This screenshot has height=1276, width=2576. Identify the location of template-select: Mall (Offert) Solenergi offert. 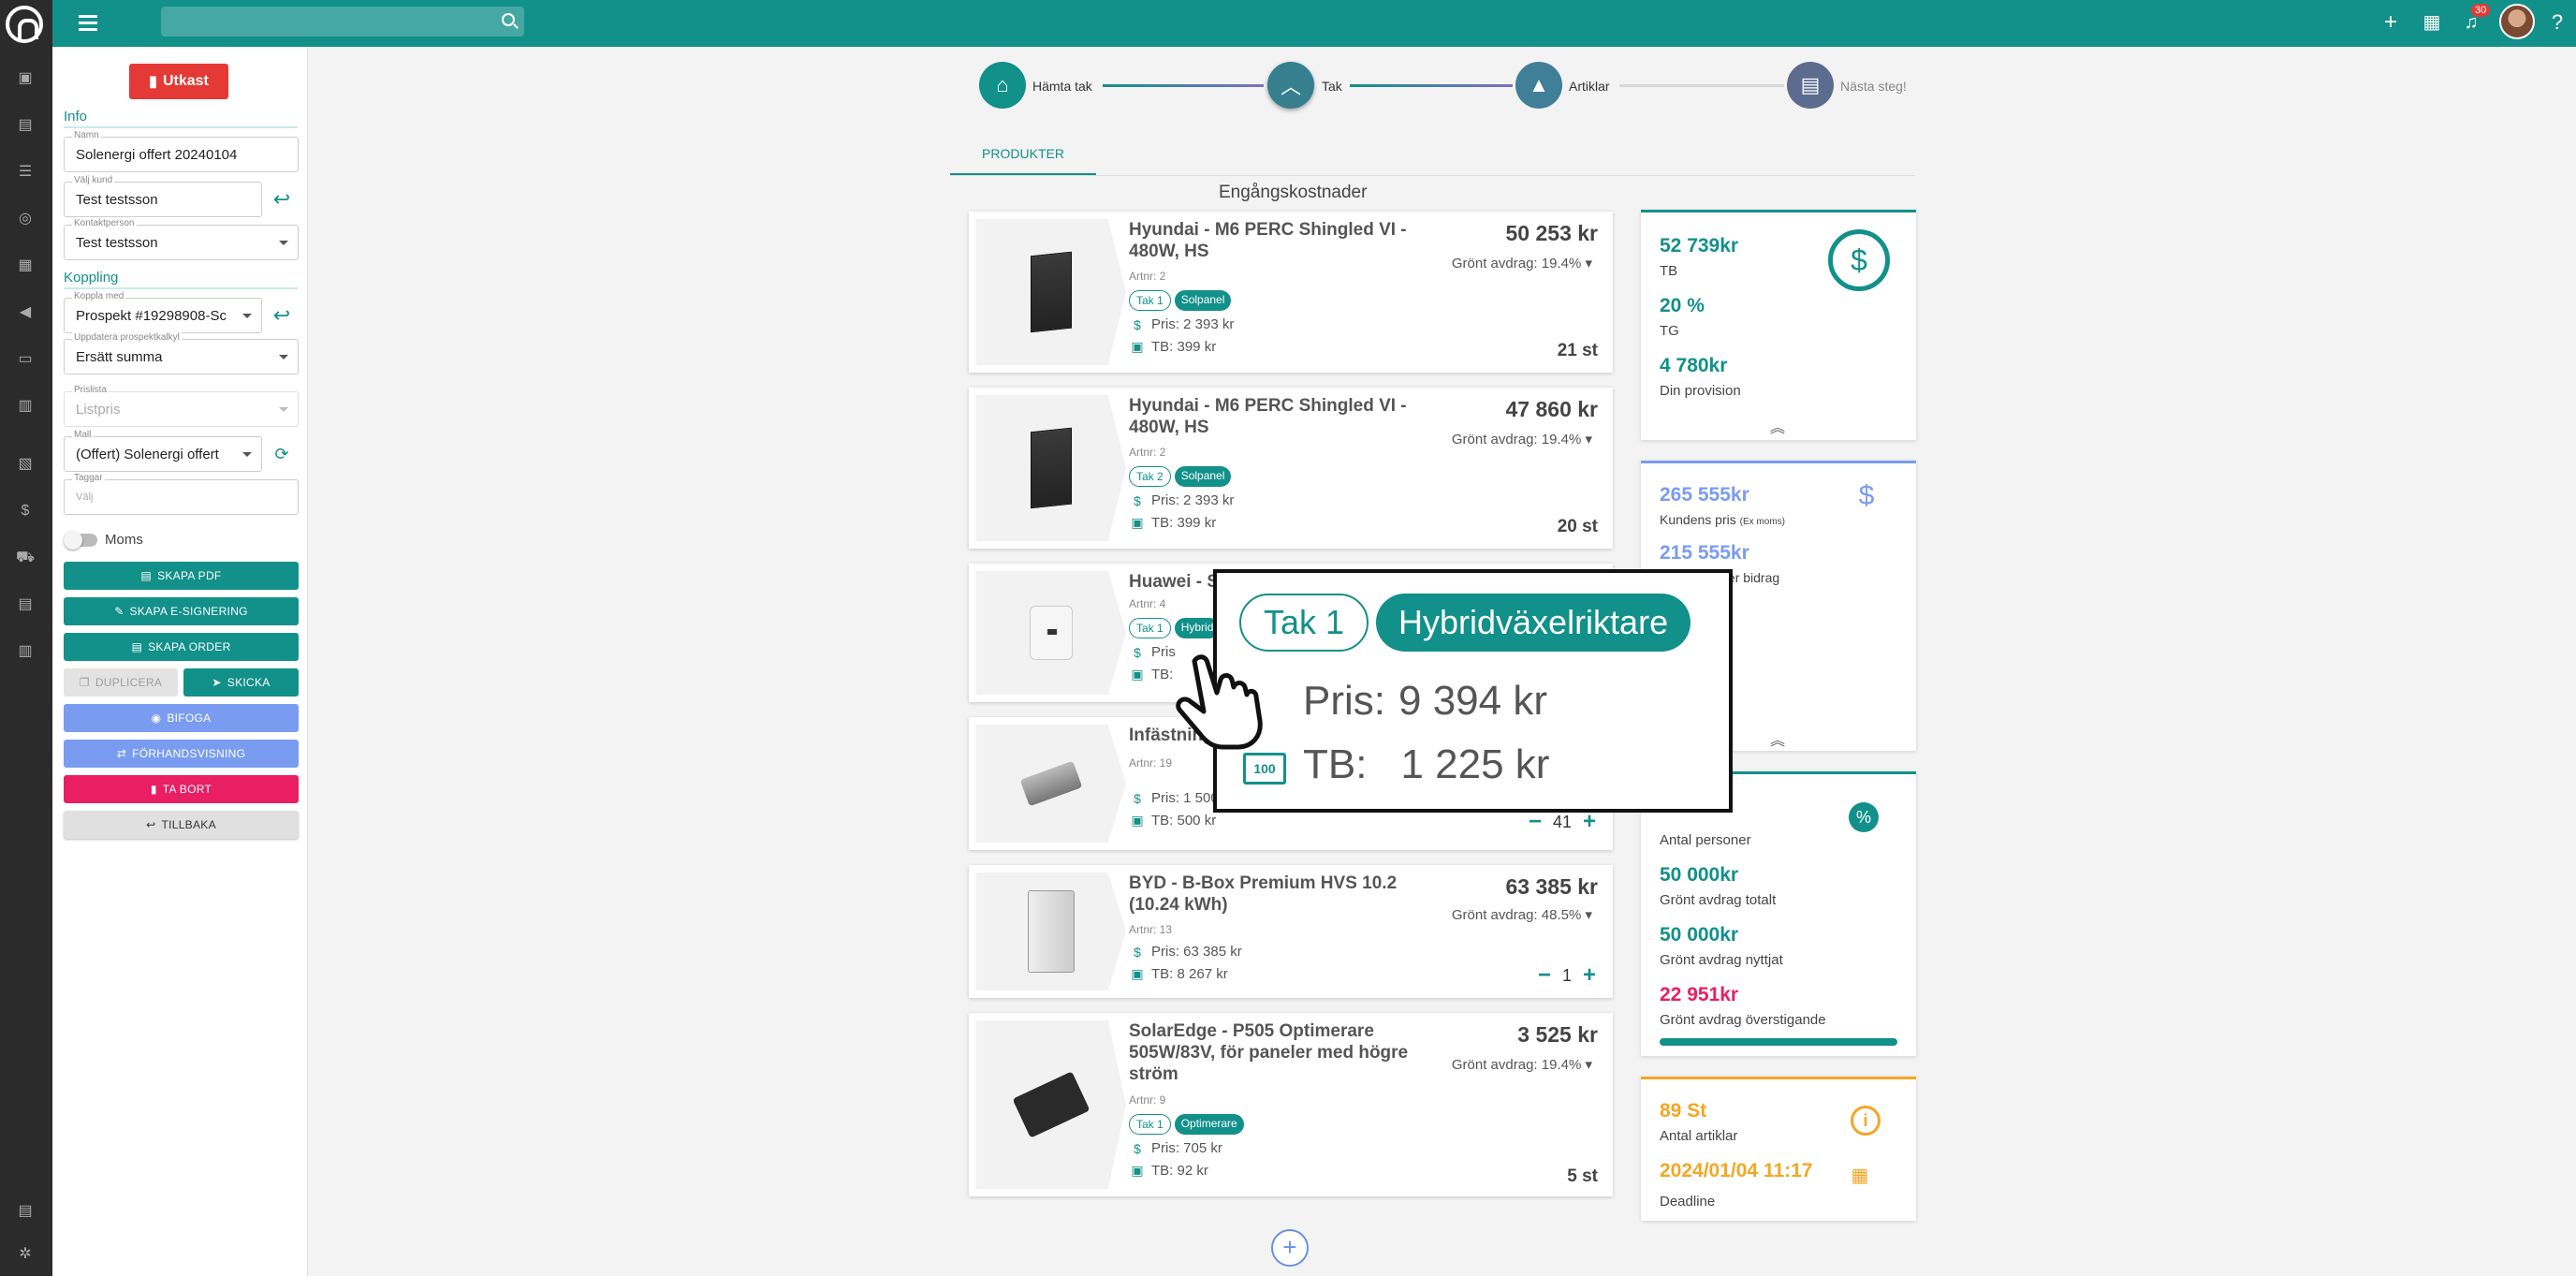
(163, 451).